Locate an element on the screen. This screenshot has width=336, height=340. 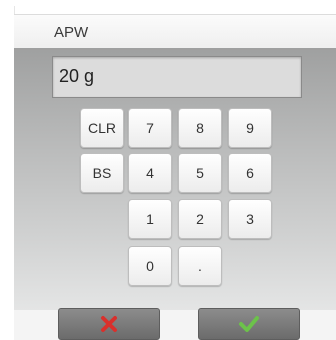
key-6: 6 is located at coordinates (250, 173).